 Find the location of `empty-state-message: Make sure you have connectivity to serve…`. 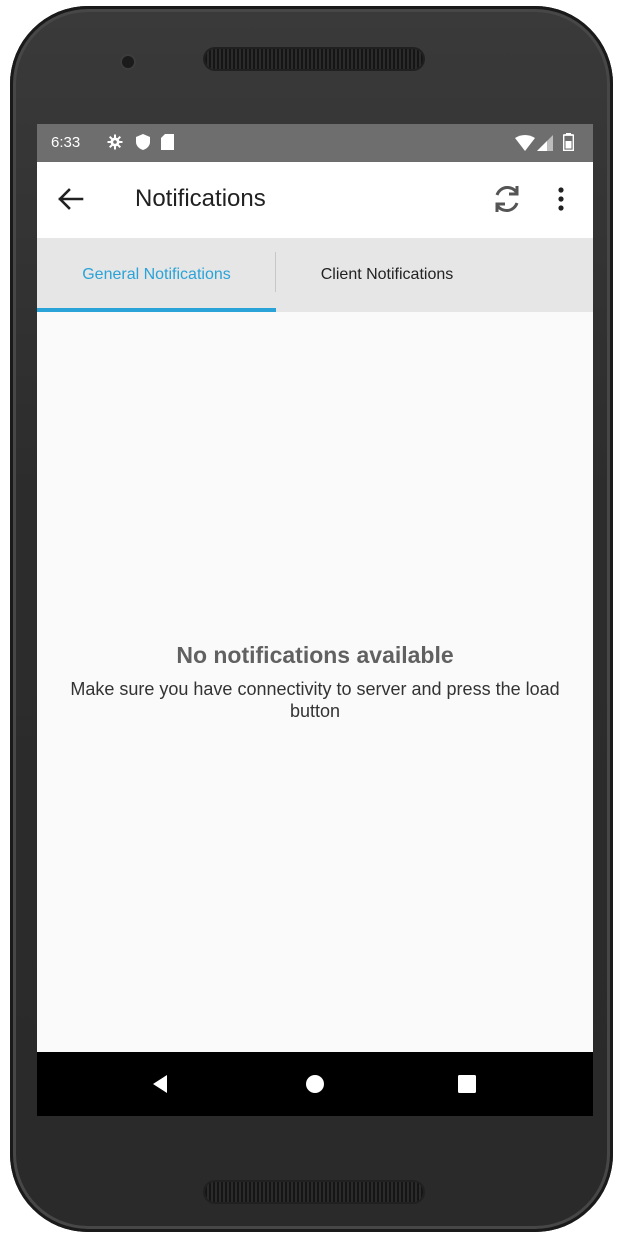

empty-state-message: Make sure you have connectivity to serve… is located at coordinates (315, 700).